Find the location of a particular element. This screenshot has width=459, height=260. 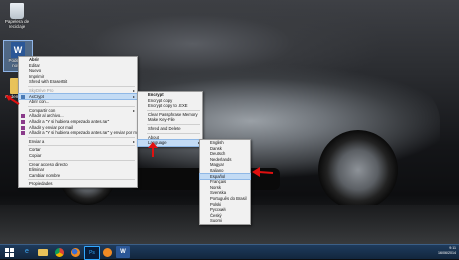

menu-item-label: Cambiar nombre is located at coordinates (45, 175).